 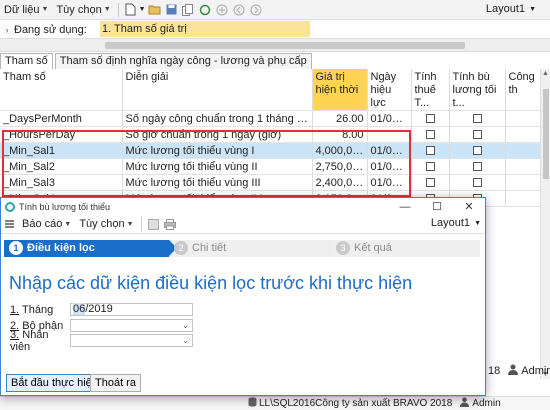 What do you see at coordinates (99, 309) in the screenshot?
I see `month-value-rest: /2019` at bounding box center [99, 309].